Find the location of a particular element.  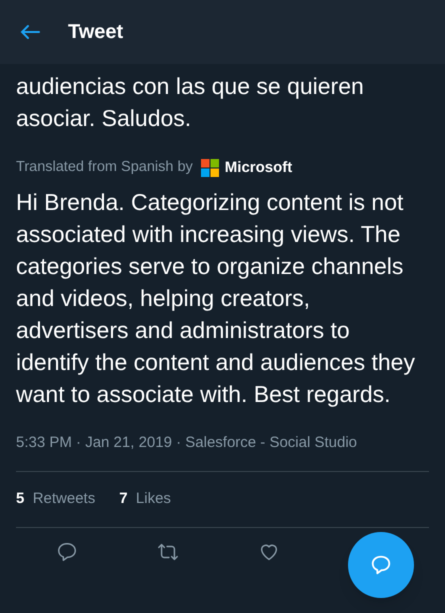

original-tweet-text: audiencias con las que se quieren asociar. Saludos. is located at coordinates (190, 102).